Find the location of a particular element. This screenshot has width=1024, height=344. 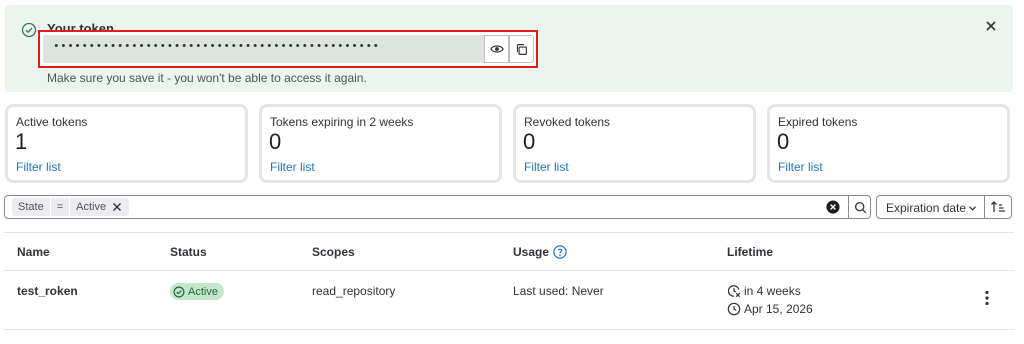

status-badge: Active is located at coordinates (197, 291).